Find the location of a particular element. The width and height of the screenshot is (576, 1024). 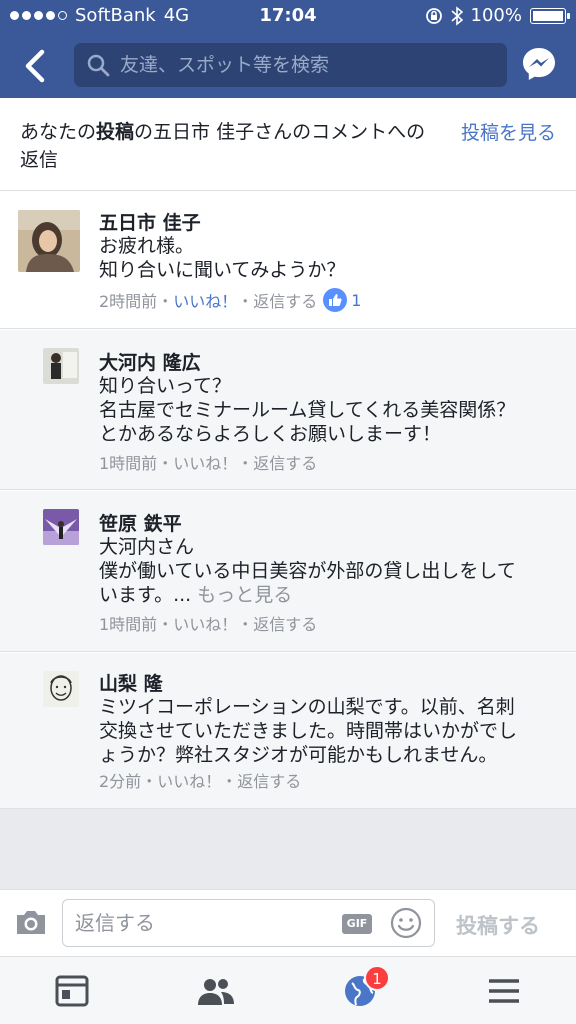

notifications-tab: 1 is located at coordinates (365, 988).